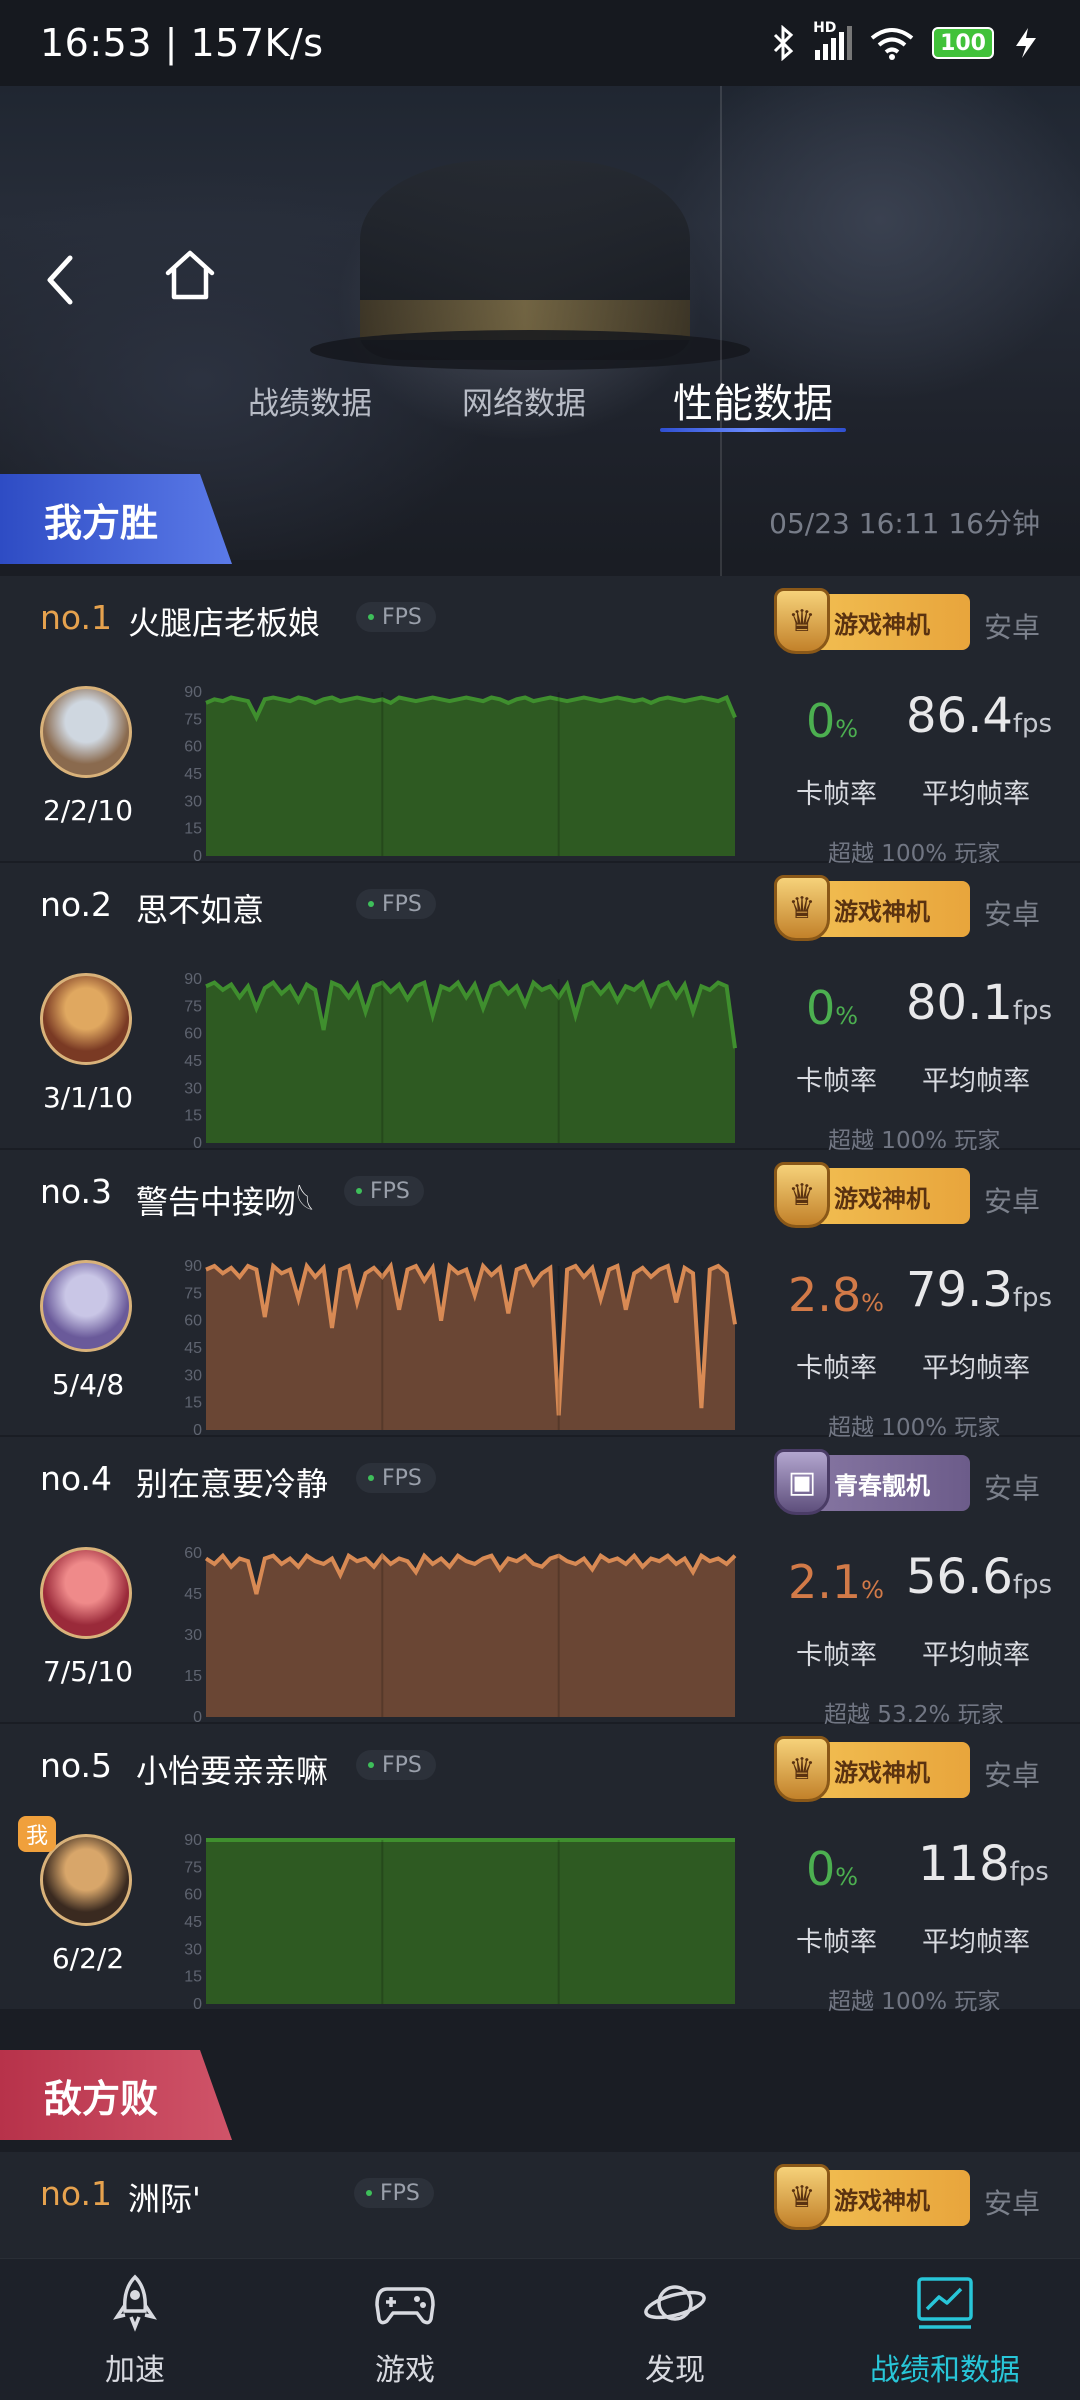 The image size is (1080, 2400). Describe the element at coordinates (232, 1484) in the screenshot. I see `player-name: 别在意要冷静` at that location.